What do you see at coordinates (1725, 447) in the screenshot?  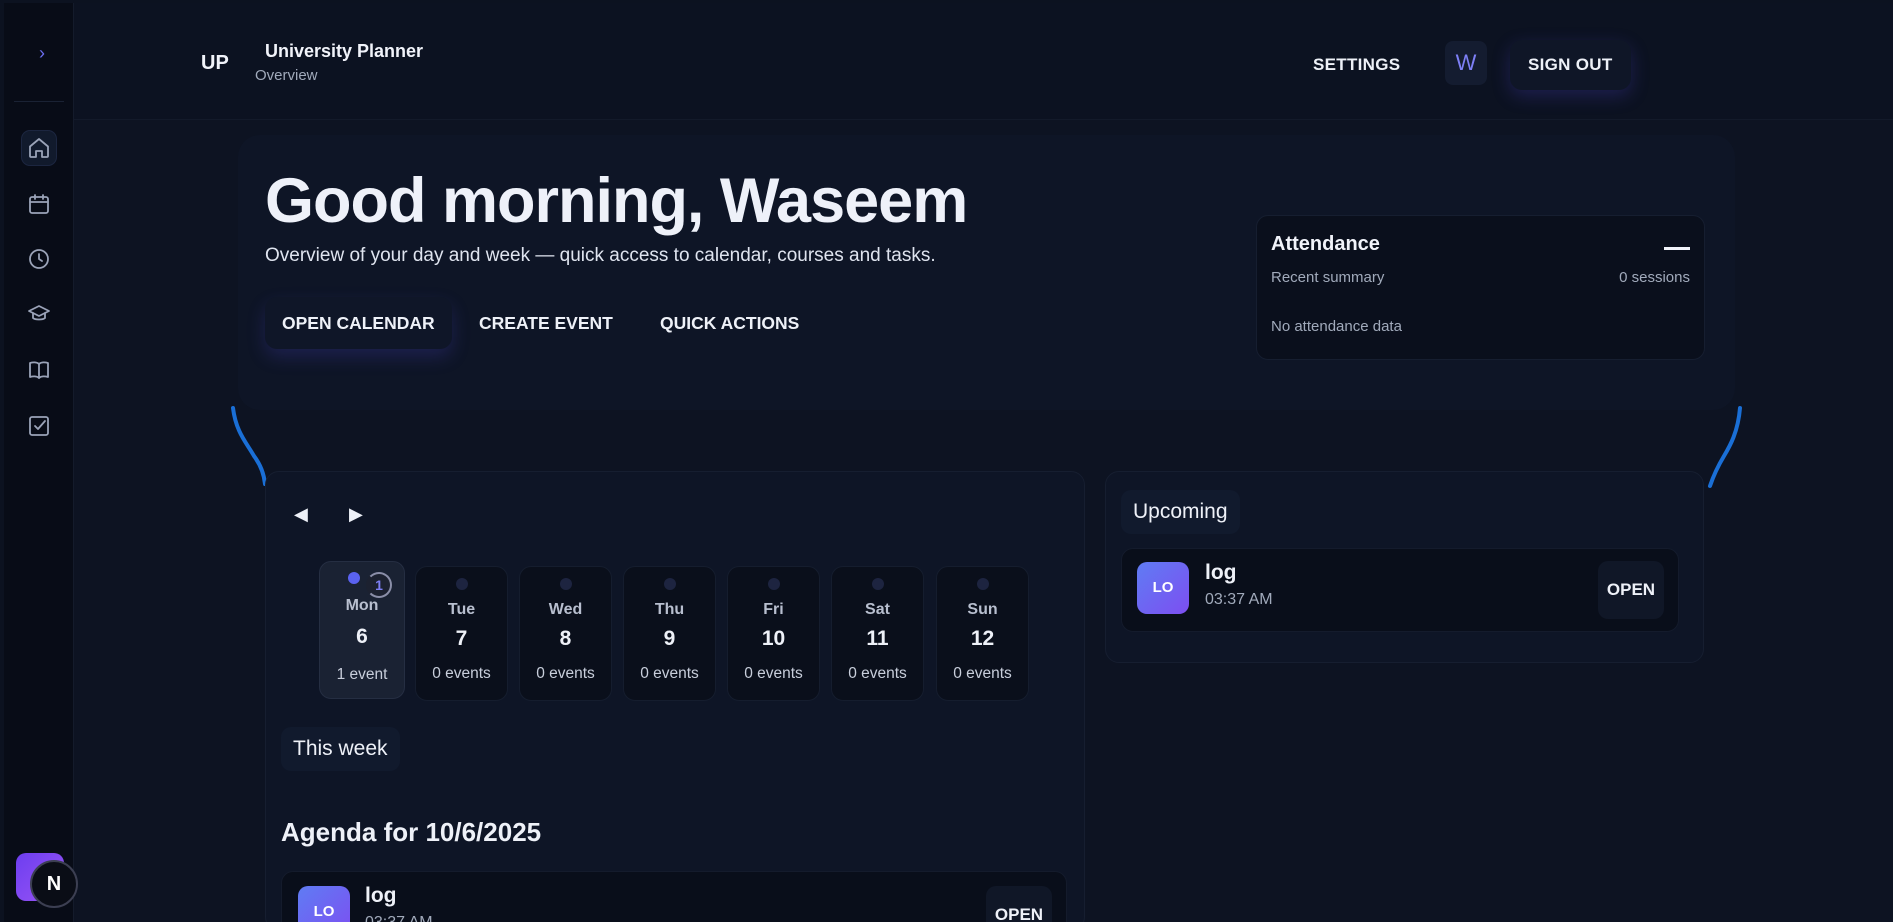 I see `annotation-stroke-right` at bounding box center [1725, 447].